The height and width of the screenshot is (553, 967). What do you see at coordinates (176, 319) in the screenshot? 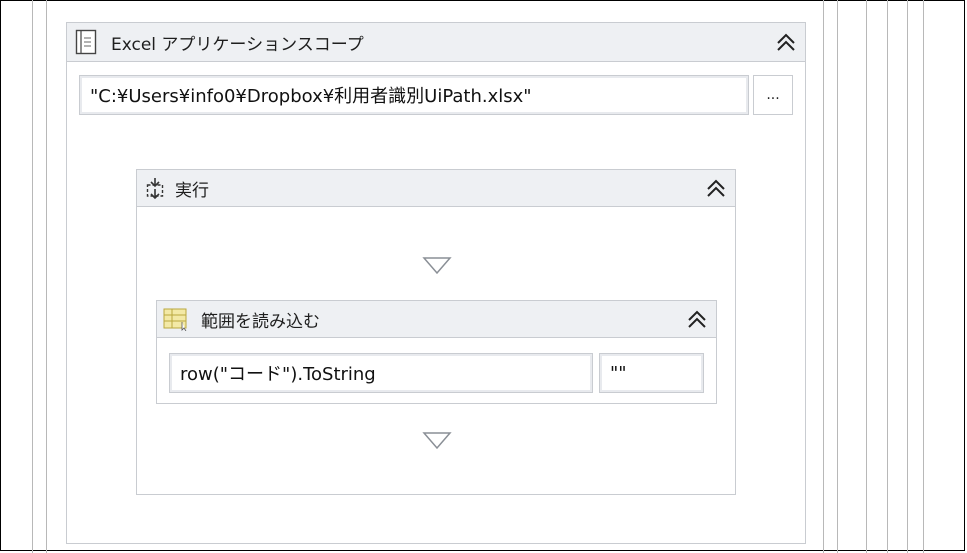
I see `read-range-icon` at bounding box center [176, 319].